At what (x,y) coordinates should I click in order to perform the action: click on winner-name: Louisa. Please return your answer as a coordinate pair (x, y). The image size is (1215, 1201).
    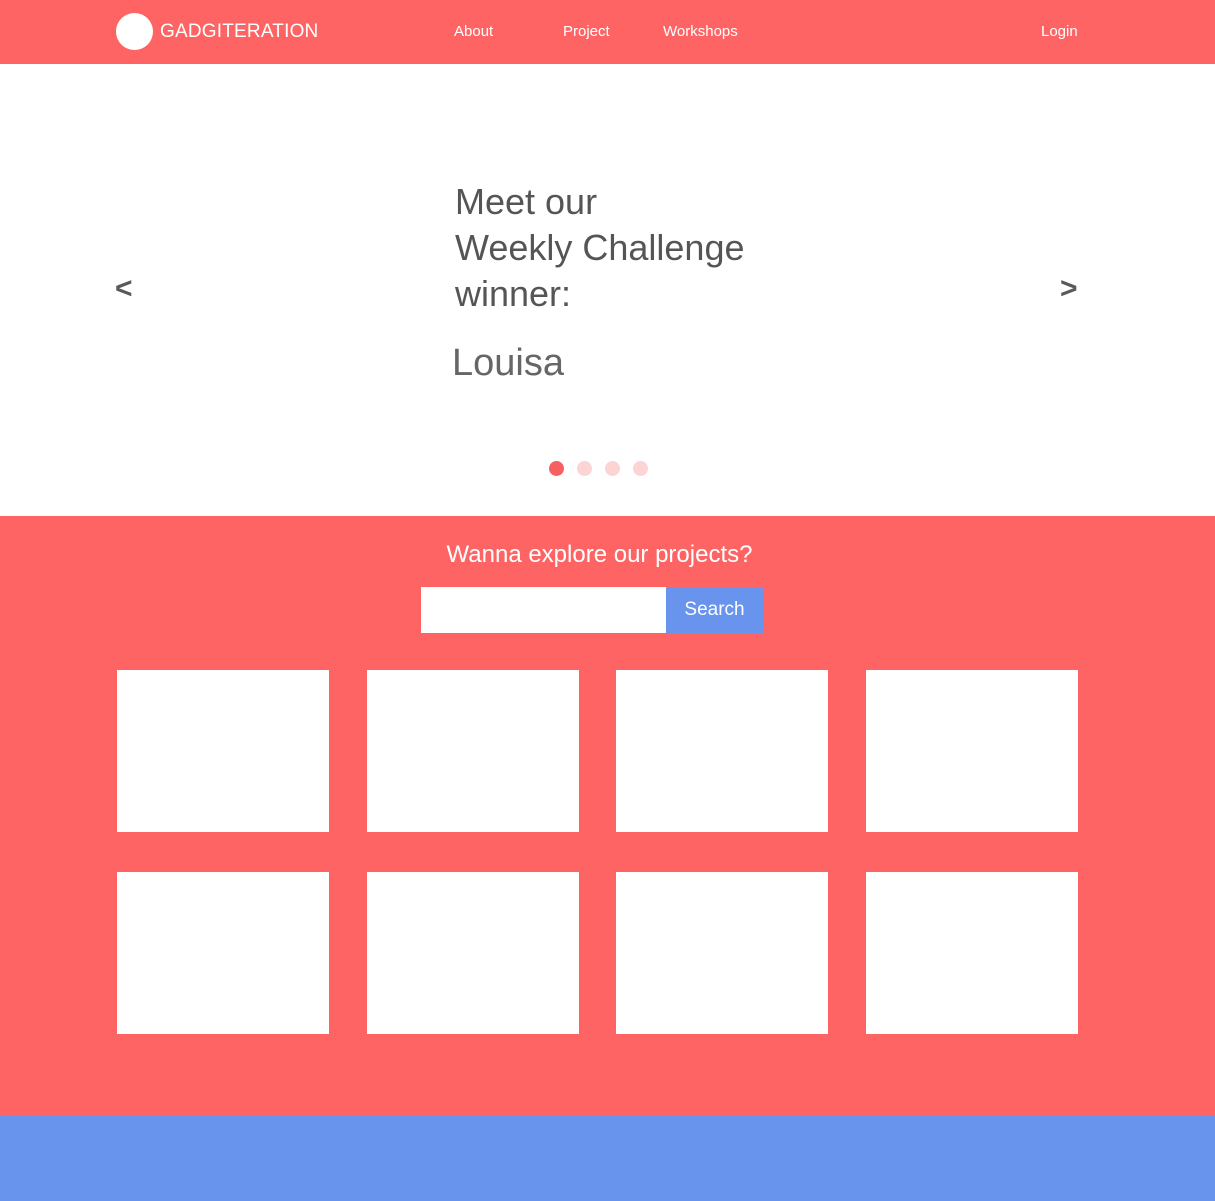
    Looking at the image, I should click on (508, 363).